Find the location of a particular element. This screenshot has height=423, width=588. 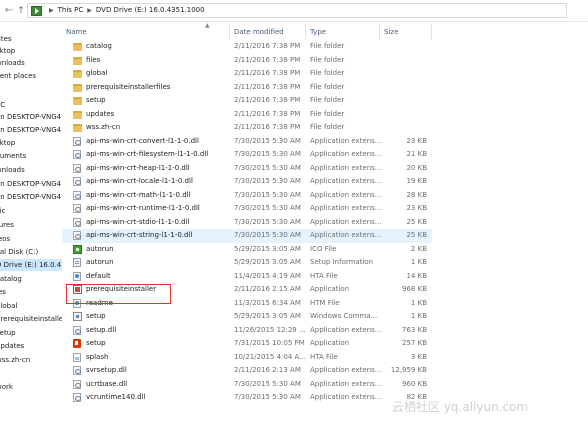

file-row: setup 7/31/2015 10:05 PM Application 257 KB is located at coordinates (247, 344).